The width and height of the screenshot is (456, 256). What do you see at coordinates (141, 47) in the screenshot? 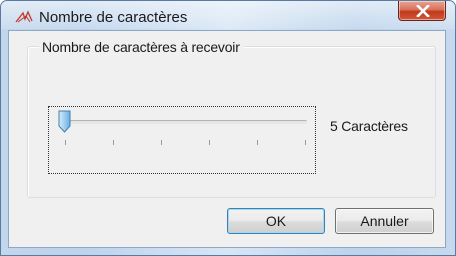
I see `group-box-label: Nombre de caractères à recevoir` at bounding box center [141, 47].